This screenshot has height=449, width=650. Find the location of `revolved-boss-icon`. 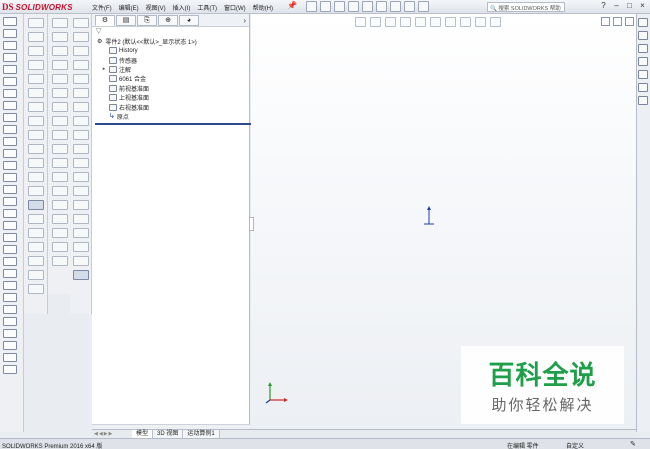

revolved-boss-icon is located at coordinates (35, 37).